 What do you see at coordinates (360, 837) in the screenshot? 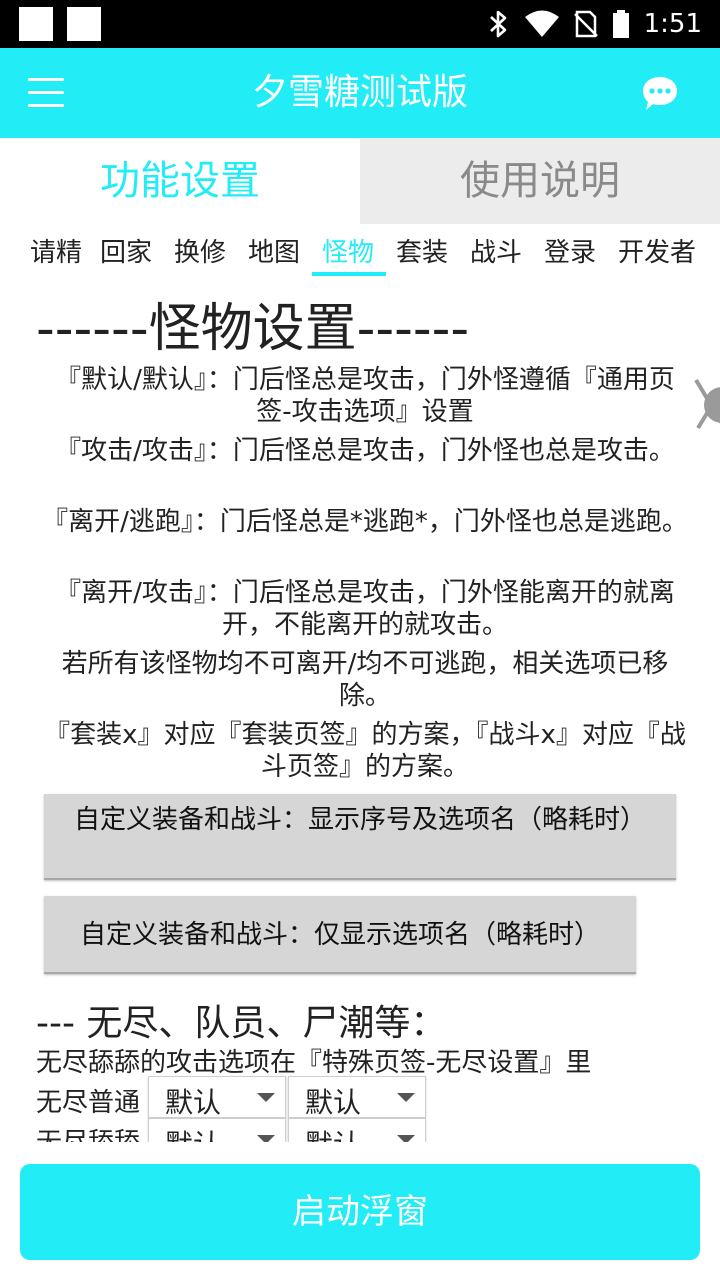
I see `custom-equipment-with-index-button: 自定义装备和战斗：显示序号及选项名（略耗时）` at bounding box center [360, 837].